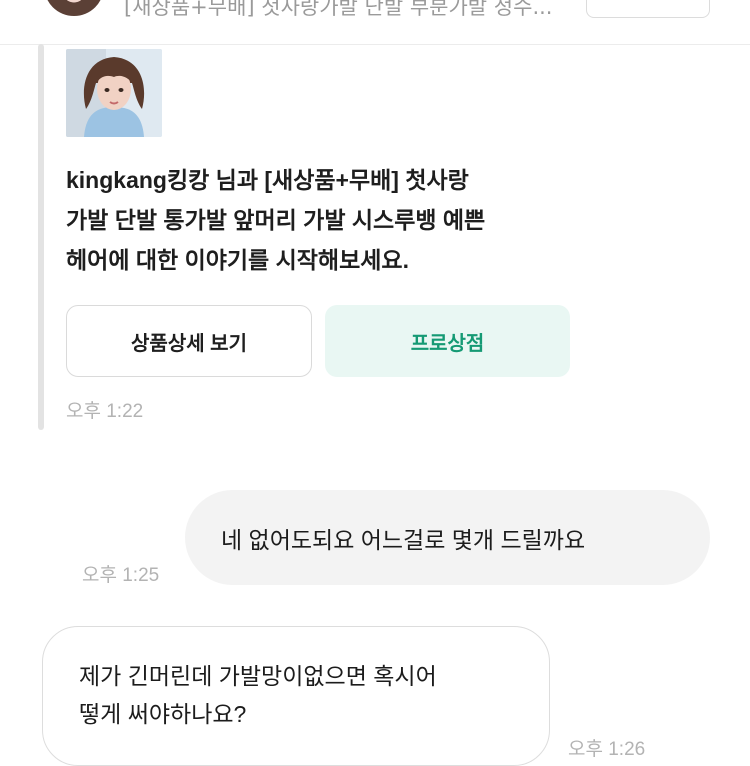 The image size is (750, 766). I want to click on message-text: 제가 긴머린데 가발망이없으면 혹시어, so click(258, 676).